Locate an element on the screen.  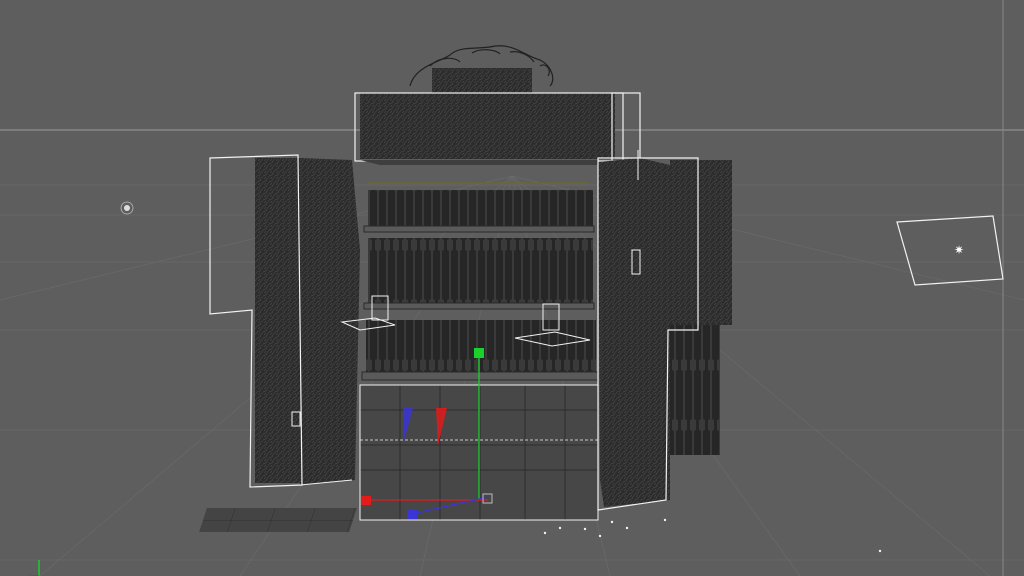
point-light-icon is located at coordinates (127, 208).